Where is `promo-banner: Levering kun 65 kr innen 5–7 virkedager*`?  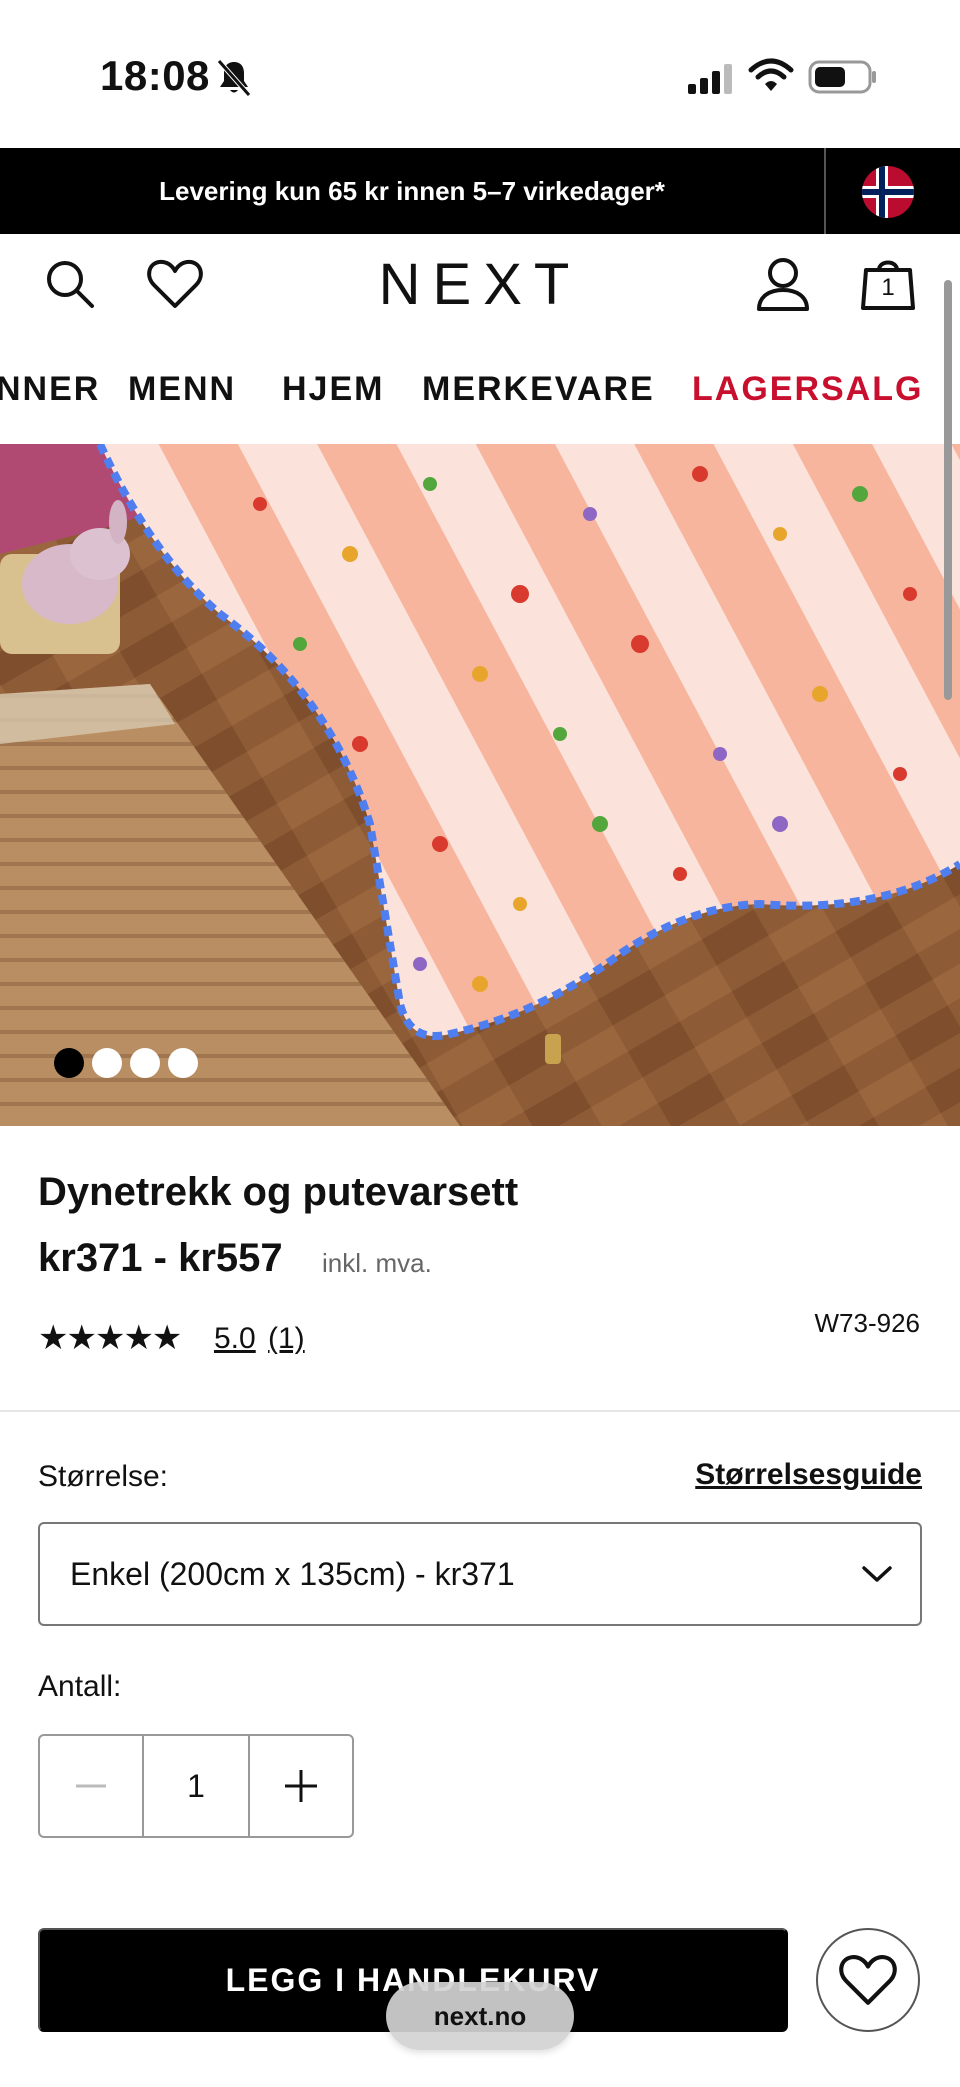 promo-banner: Levering kun 65 kr innen 5–7 virkedager* is located at coordinates (480, 191).